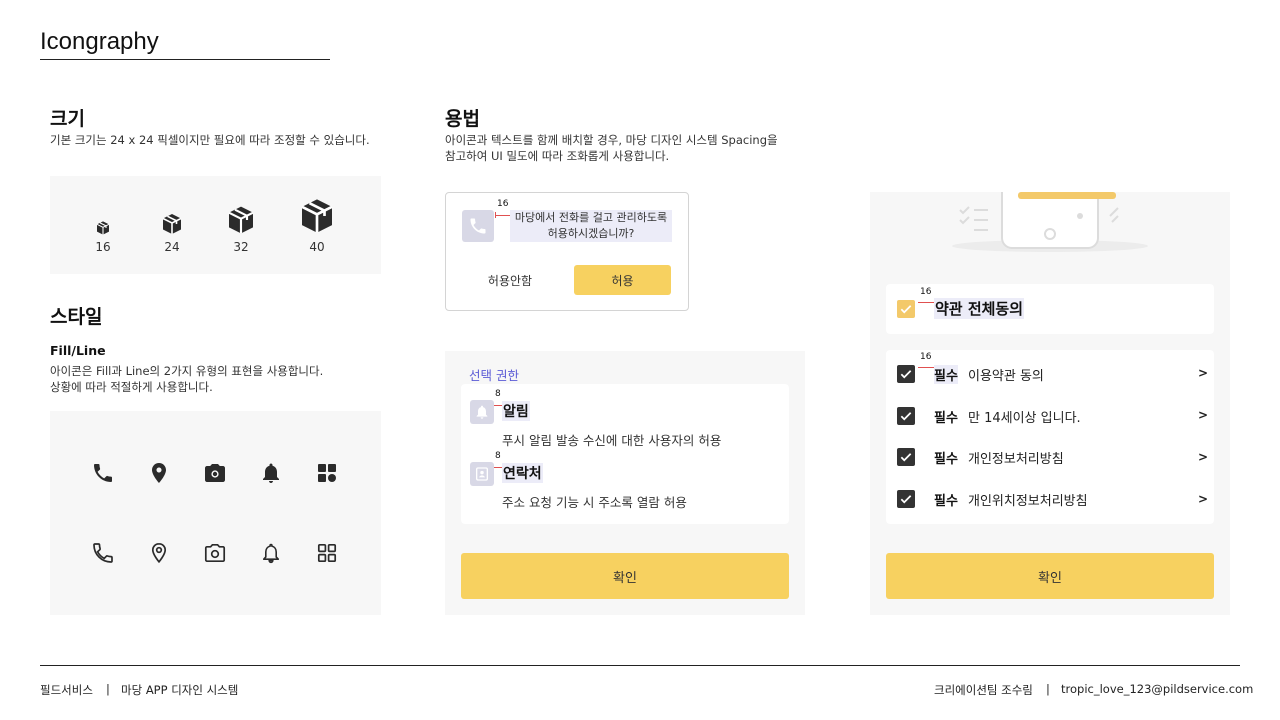  I want to click on size-sample-panel: 16 24 32 40, so click(215, 225).